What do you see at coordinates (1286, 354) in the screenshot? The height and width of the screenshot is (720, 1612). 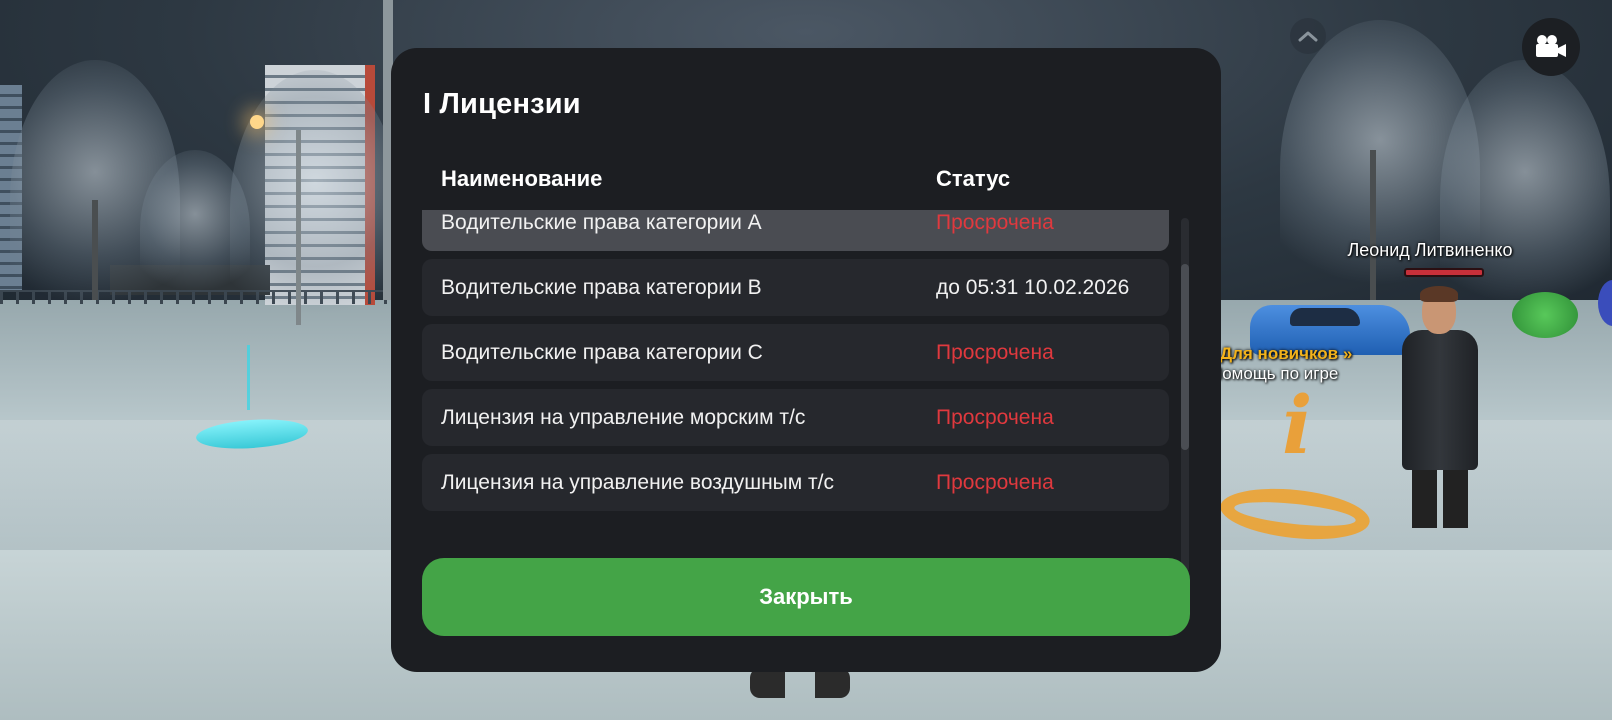 I see `newbie-hint-title: Для новичков »` at bounding box center [1286, 354].